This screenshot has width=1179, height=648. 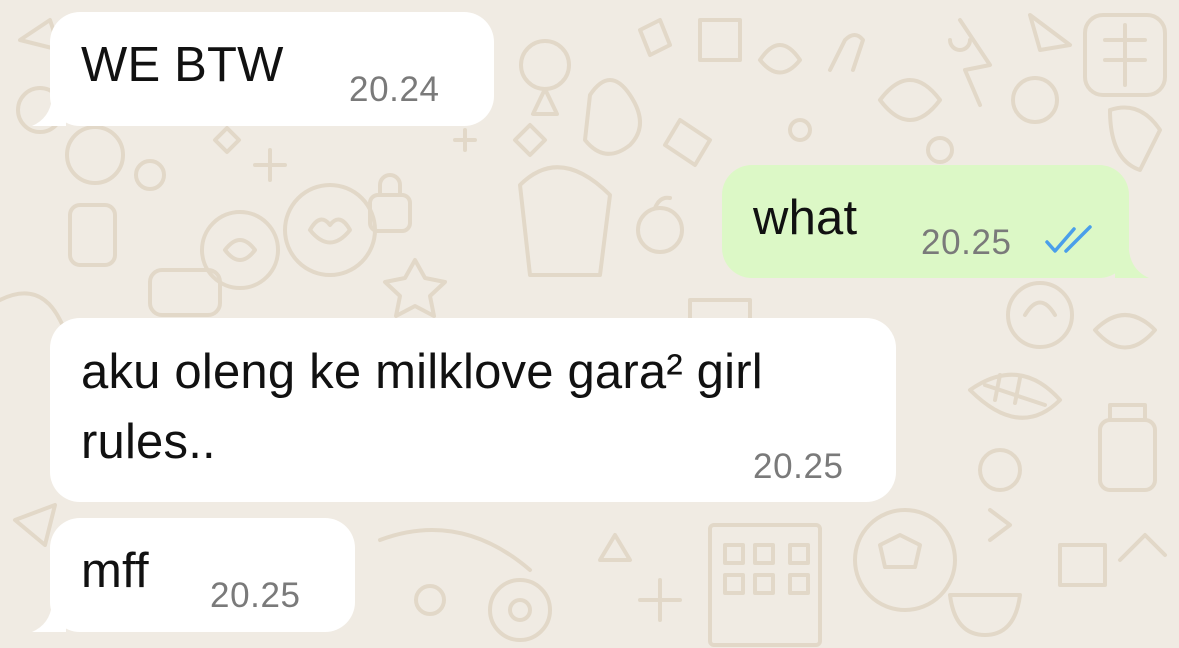 I want to click on message-bubble-incoming: WE BTW 20.24, so click(x=263, y=69).